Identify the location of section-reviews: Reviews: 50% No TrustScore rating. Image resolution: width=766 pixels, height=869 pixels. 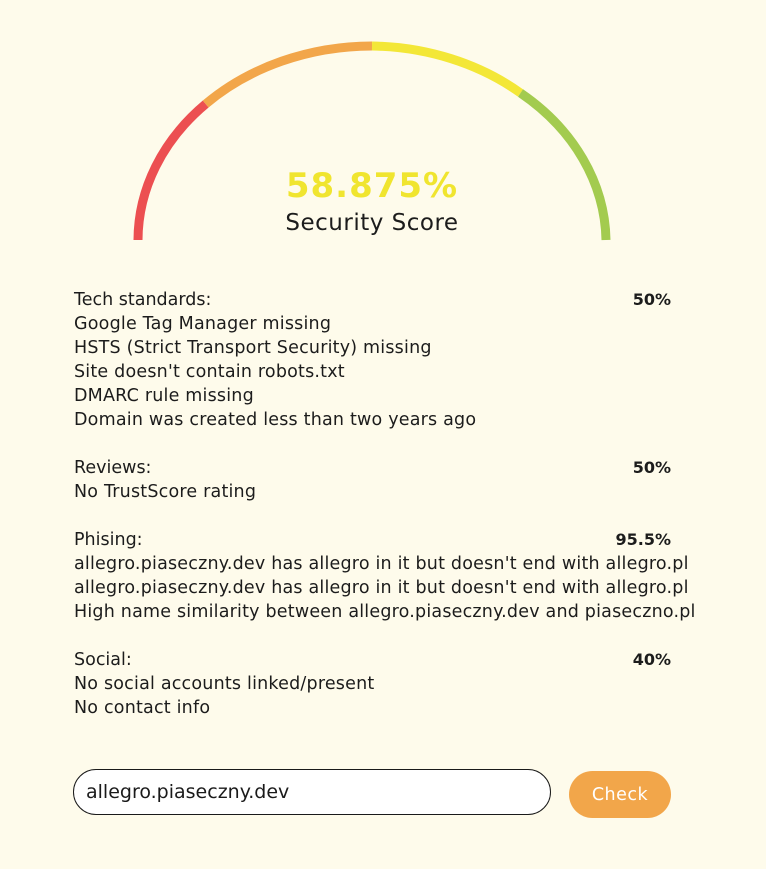
(372, 480).